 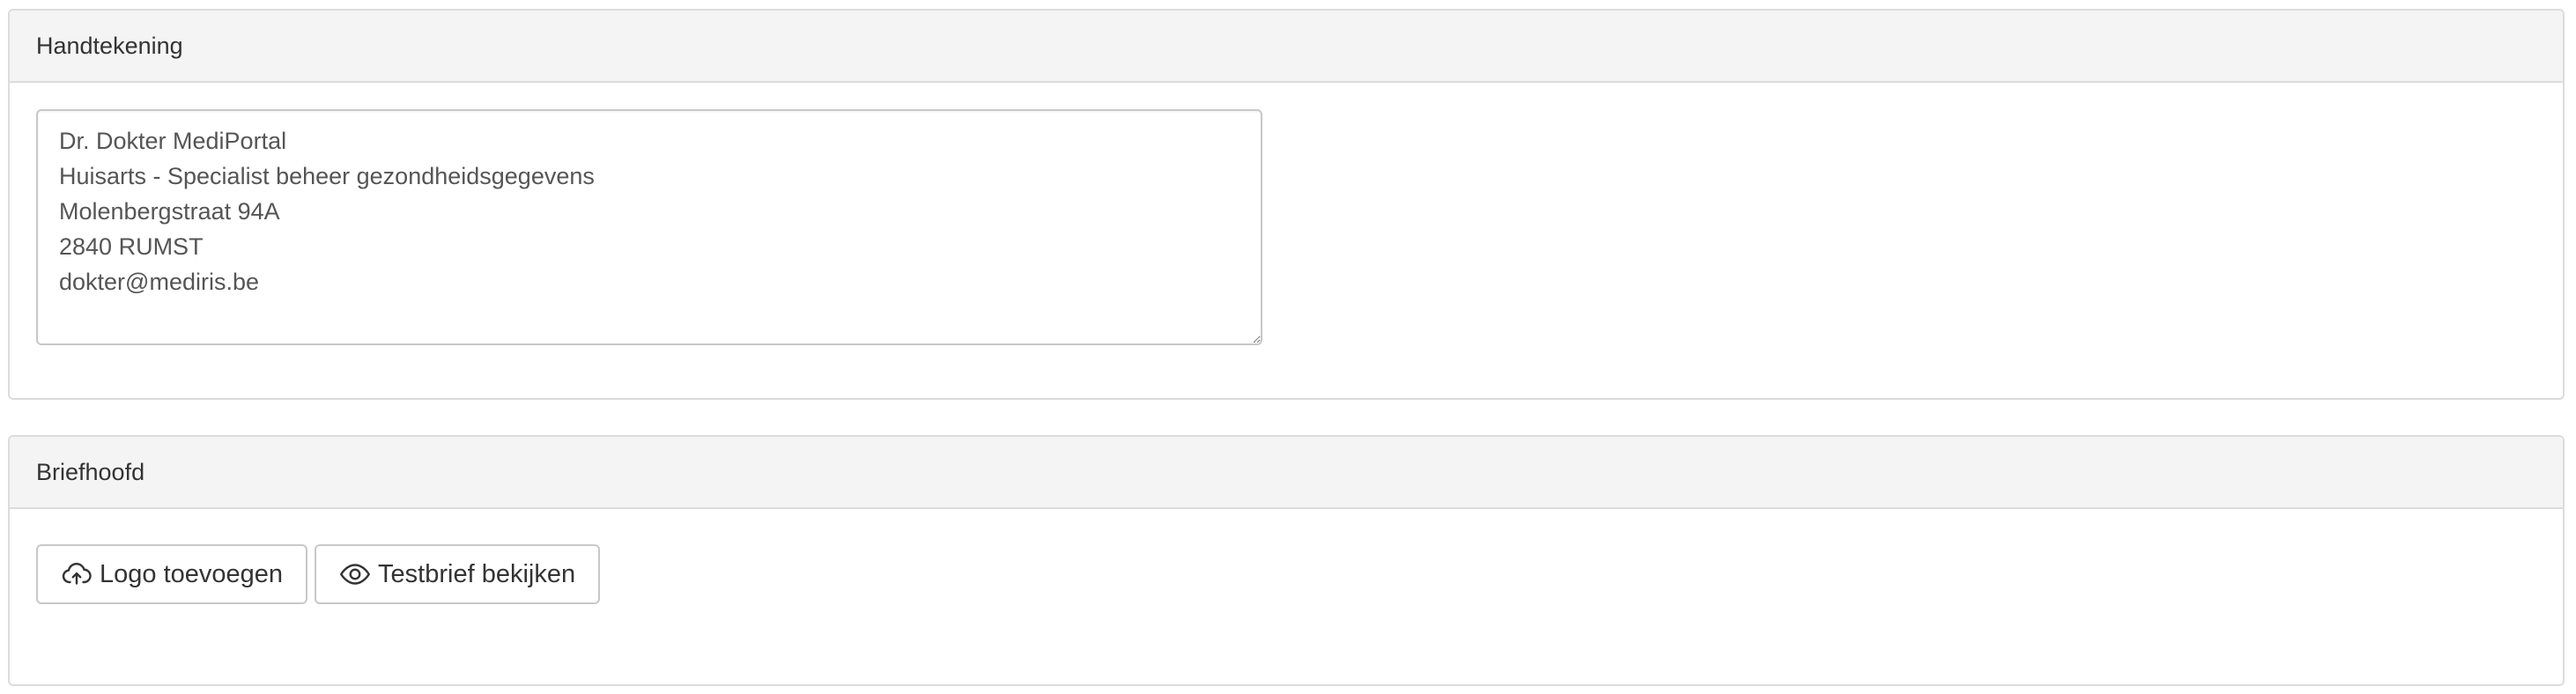 What do you see at coordinates (1287, 47) in the screenshot?
I see `signature-heading: Handtekening` at bounding box center [1287, 47].